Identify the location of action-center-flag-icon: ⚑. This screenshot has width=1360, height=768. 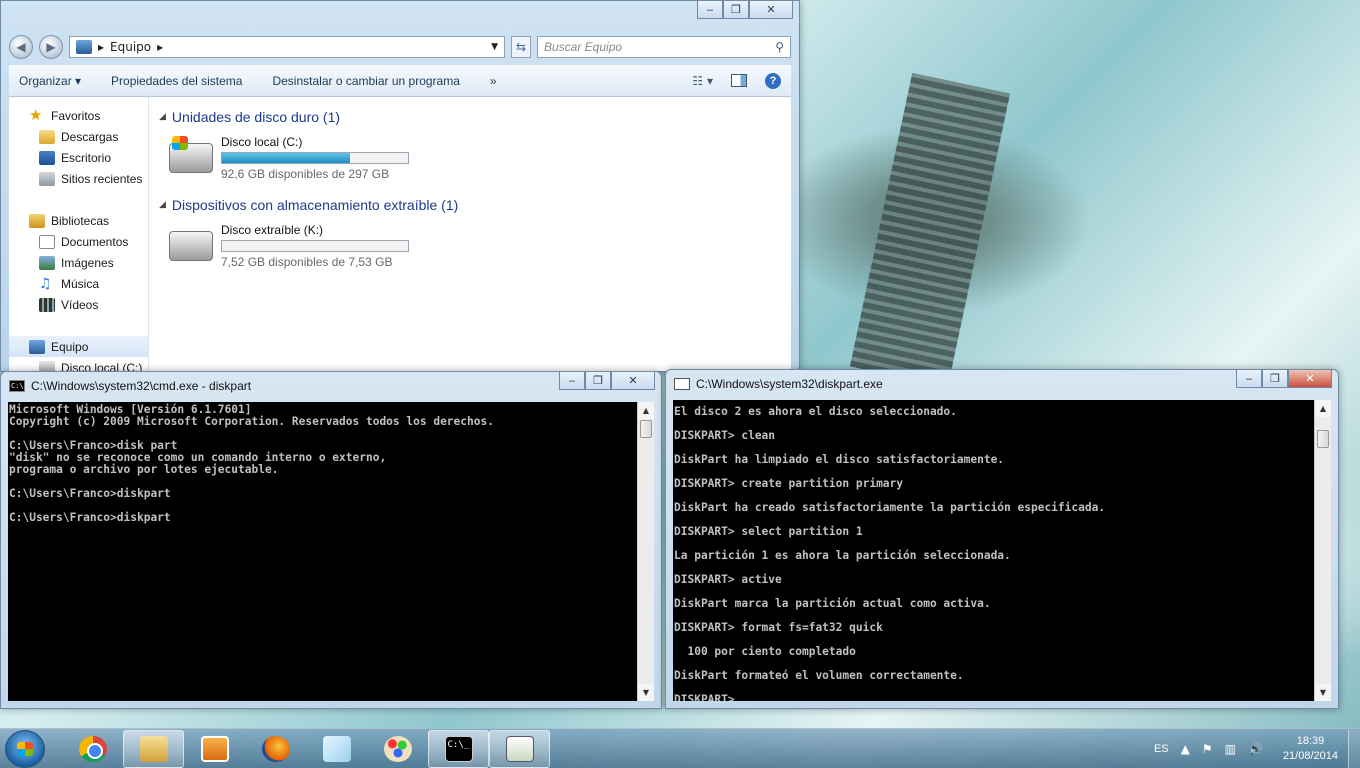
(1207, 749).